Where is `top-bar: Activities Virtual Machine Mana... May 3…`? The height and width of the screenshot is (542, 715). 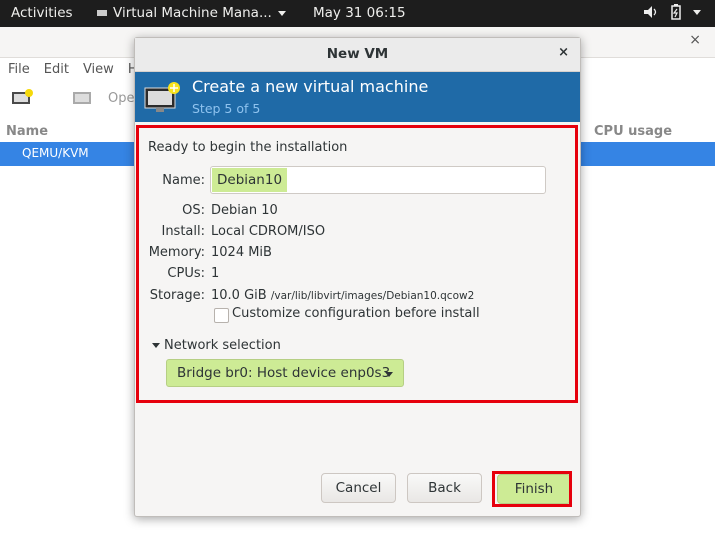 top-bar: Activities Virtual Machine Mana... May 3… is located at coordinates (357, 13).